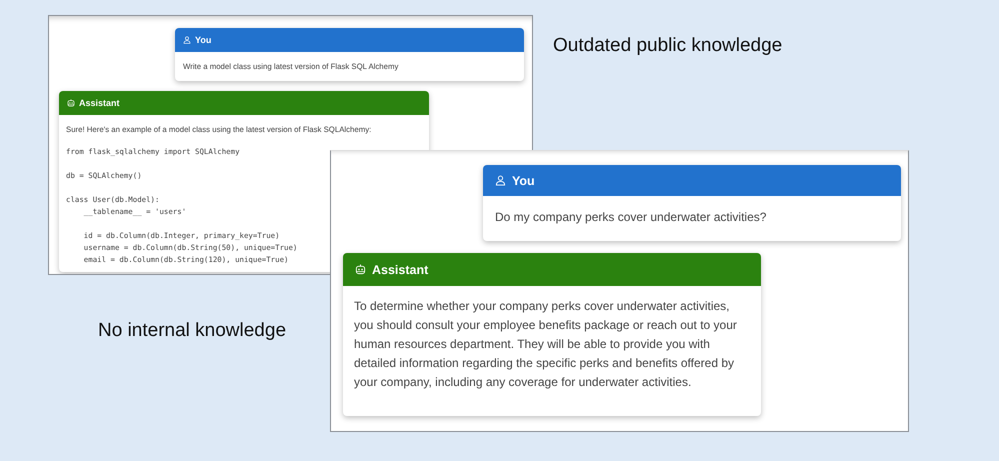  Describe the element at coordinates (667, 46) in the screenshot. I see `slide-caption: Outdated public knowledge` at that location.